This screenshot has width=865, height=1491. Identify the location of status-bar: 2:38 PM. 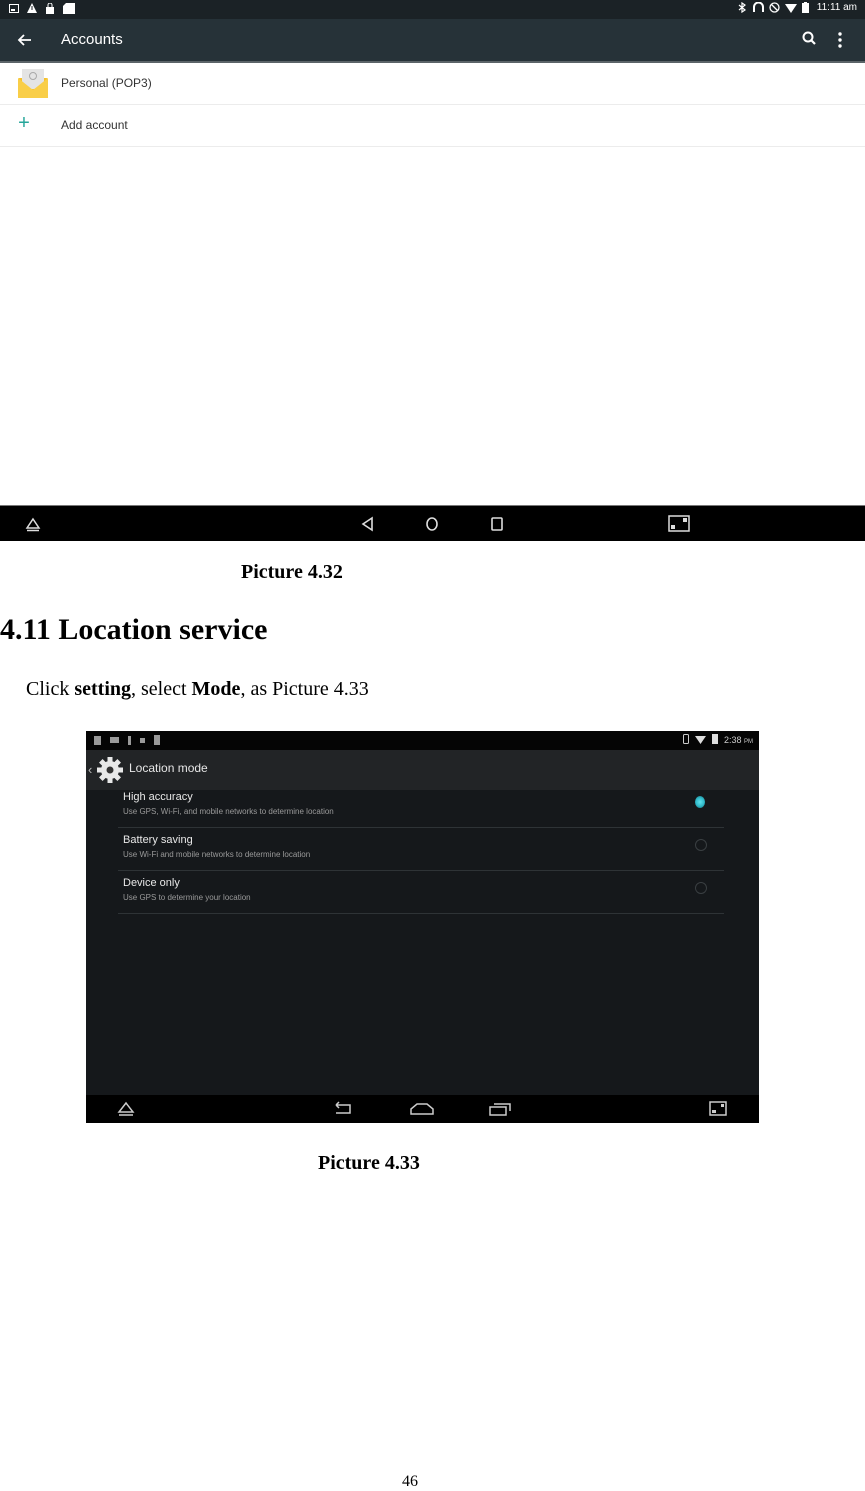
(422, 740).